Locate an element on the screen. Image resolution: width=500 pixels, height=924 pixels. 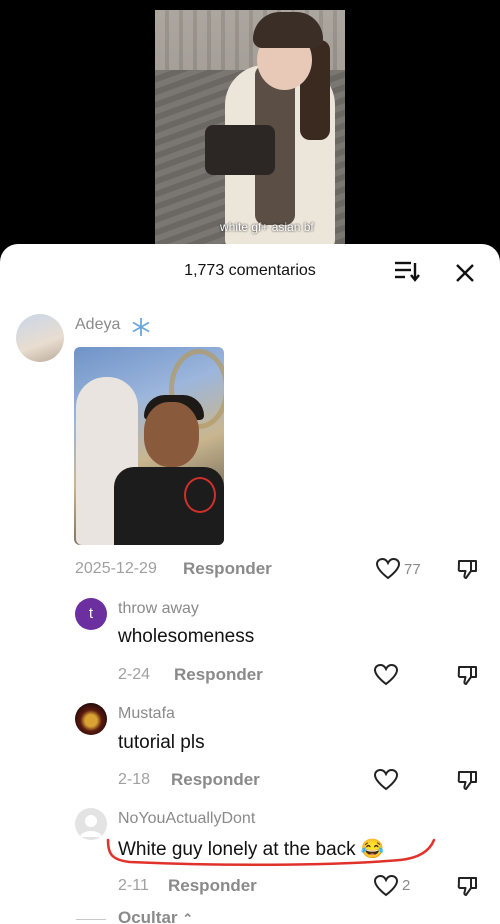
comment-author: throw away is located at coordinates (158, 609).